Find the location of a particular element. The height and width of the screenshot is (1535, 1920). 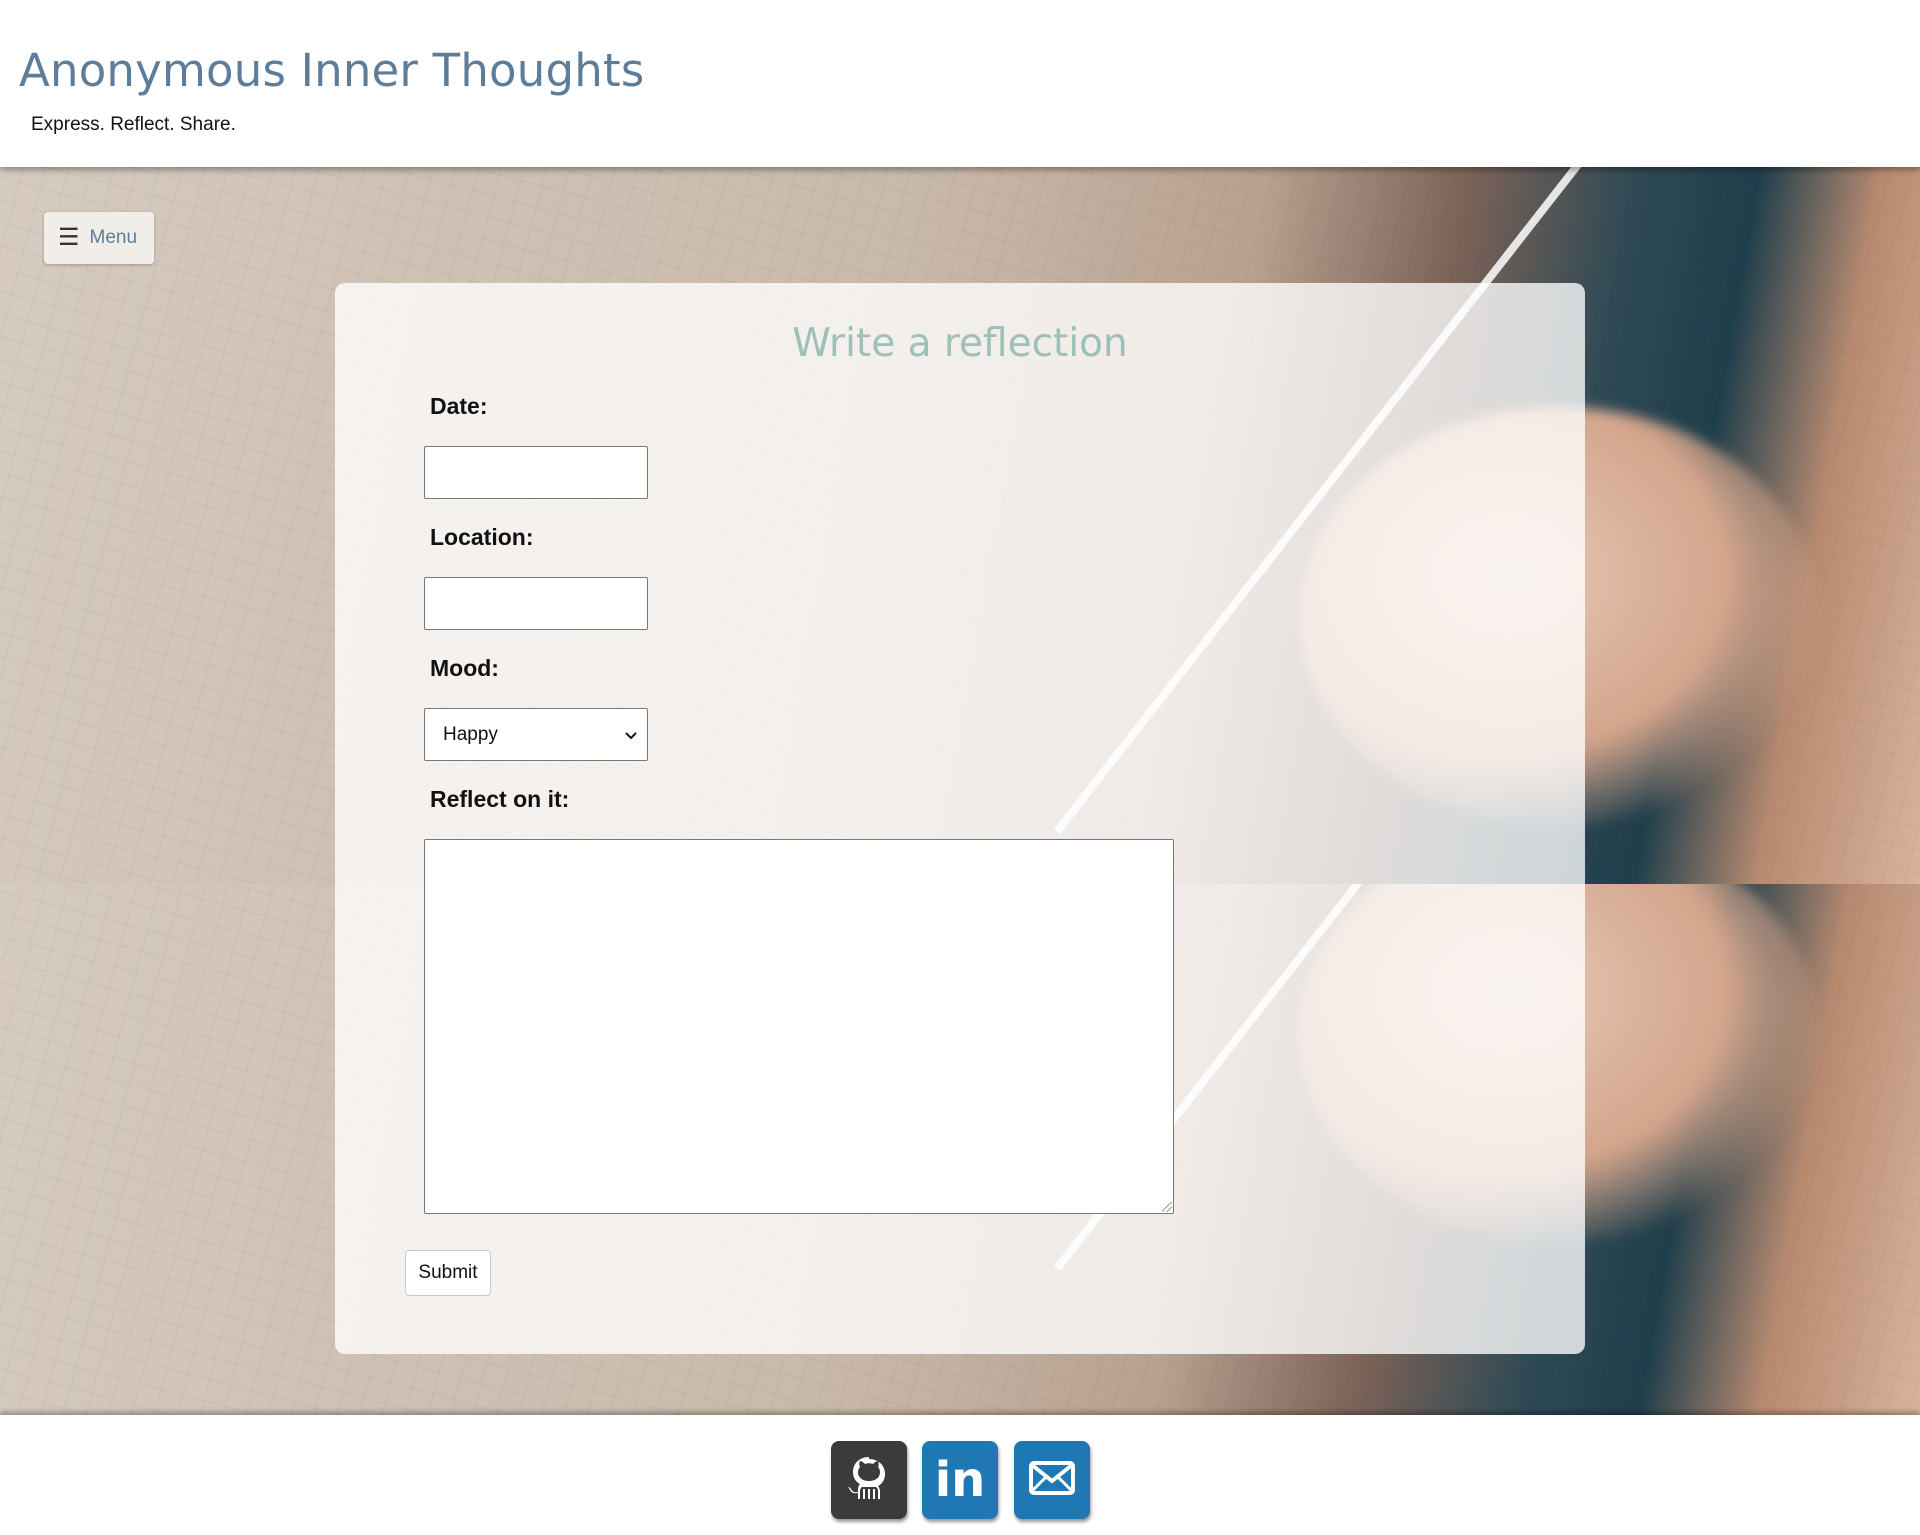

hamburger-icon: ☰ is located at coordinates (69, 237).